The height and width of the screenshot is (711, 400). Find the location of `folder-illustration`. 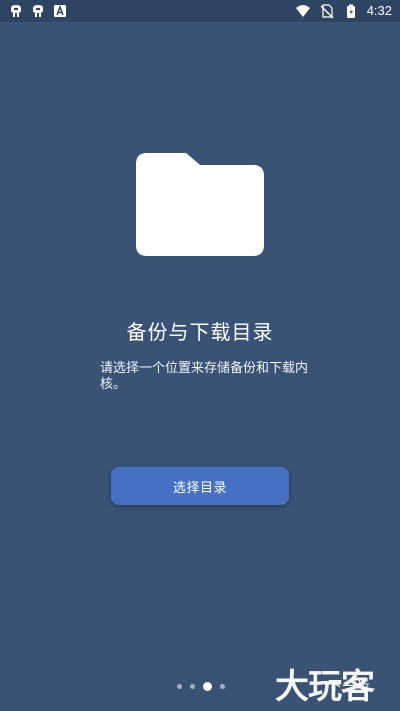

folder-illustration is located at coordinates (200, 204).